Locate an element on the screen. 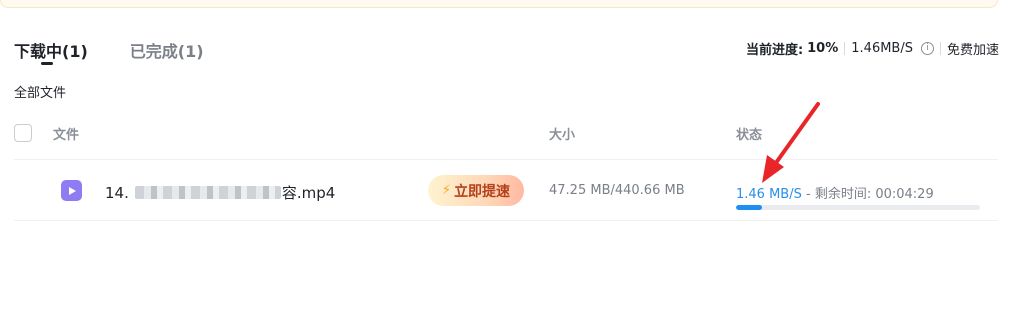 The image size is (1024, 309). top-notice-banner is located at coordinates (499, 4).